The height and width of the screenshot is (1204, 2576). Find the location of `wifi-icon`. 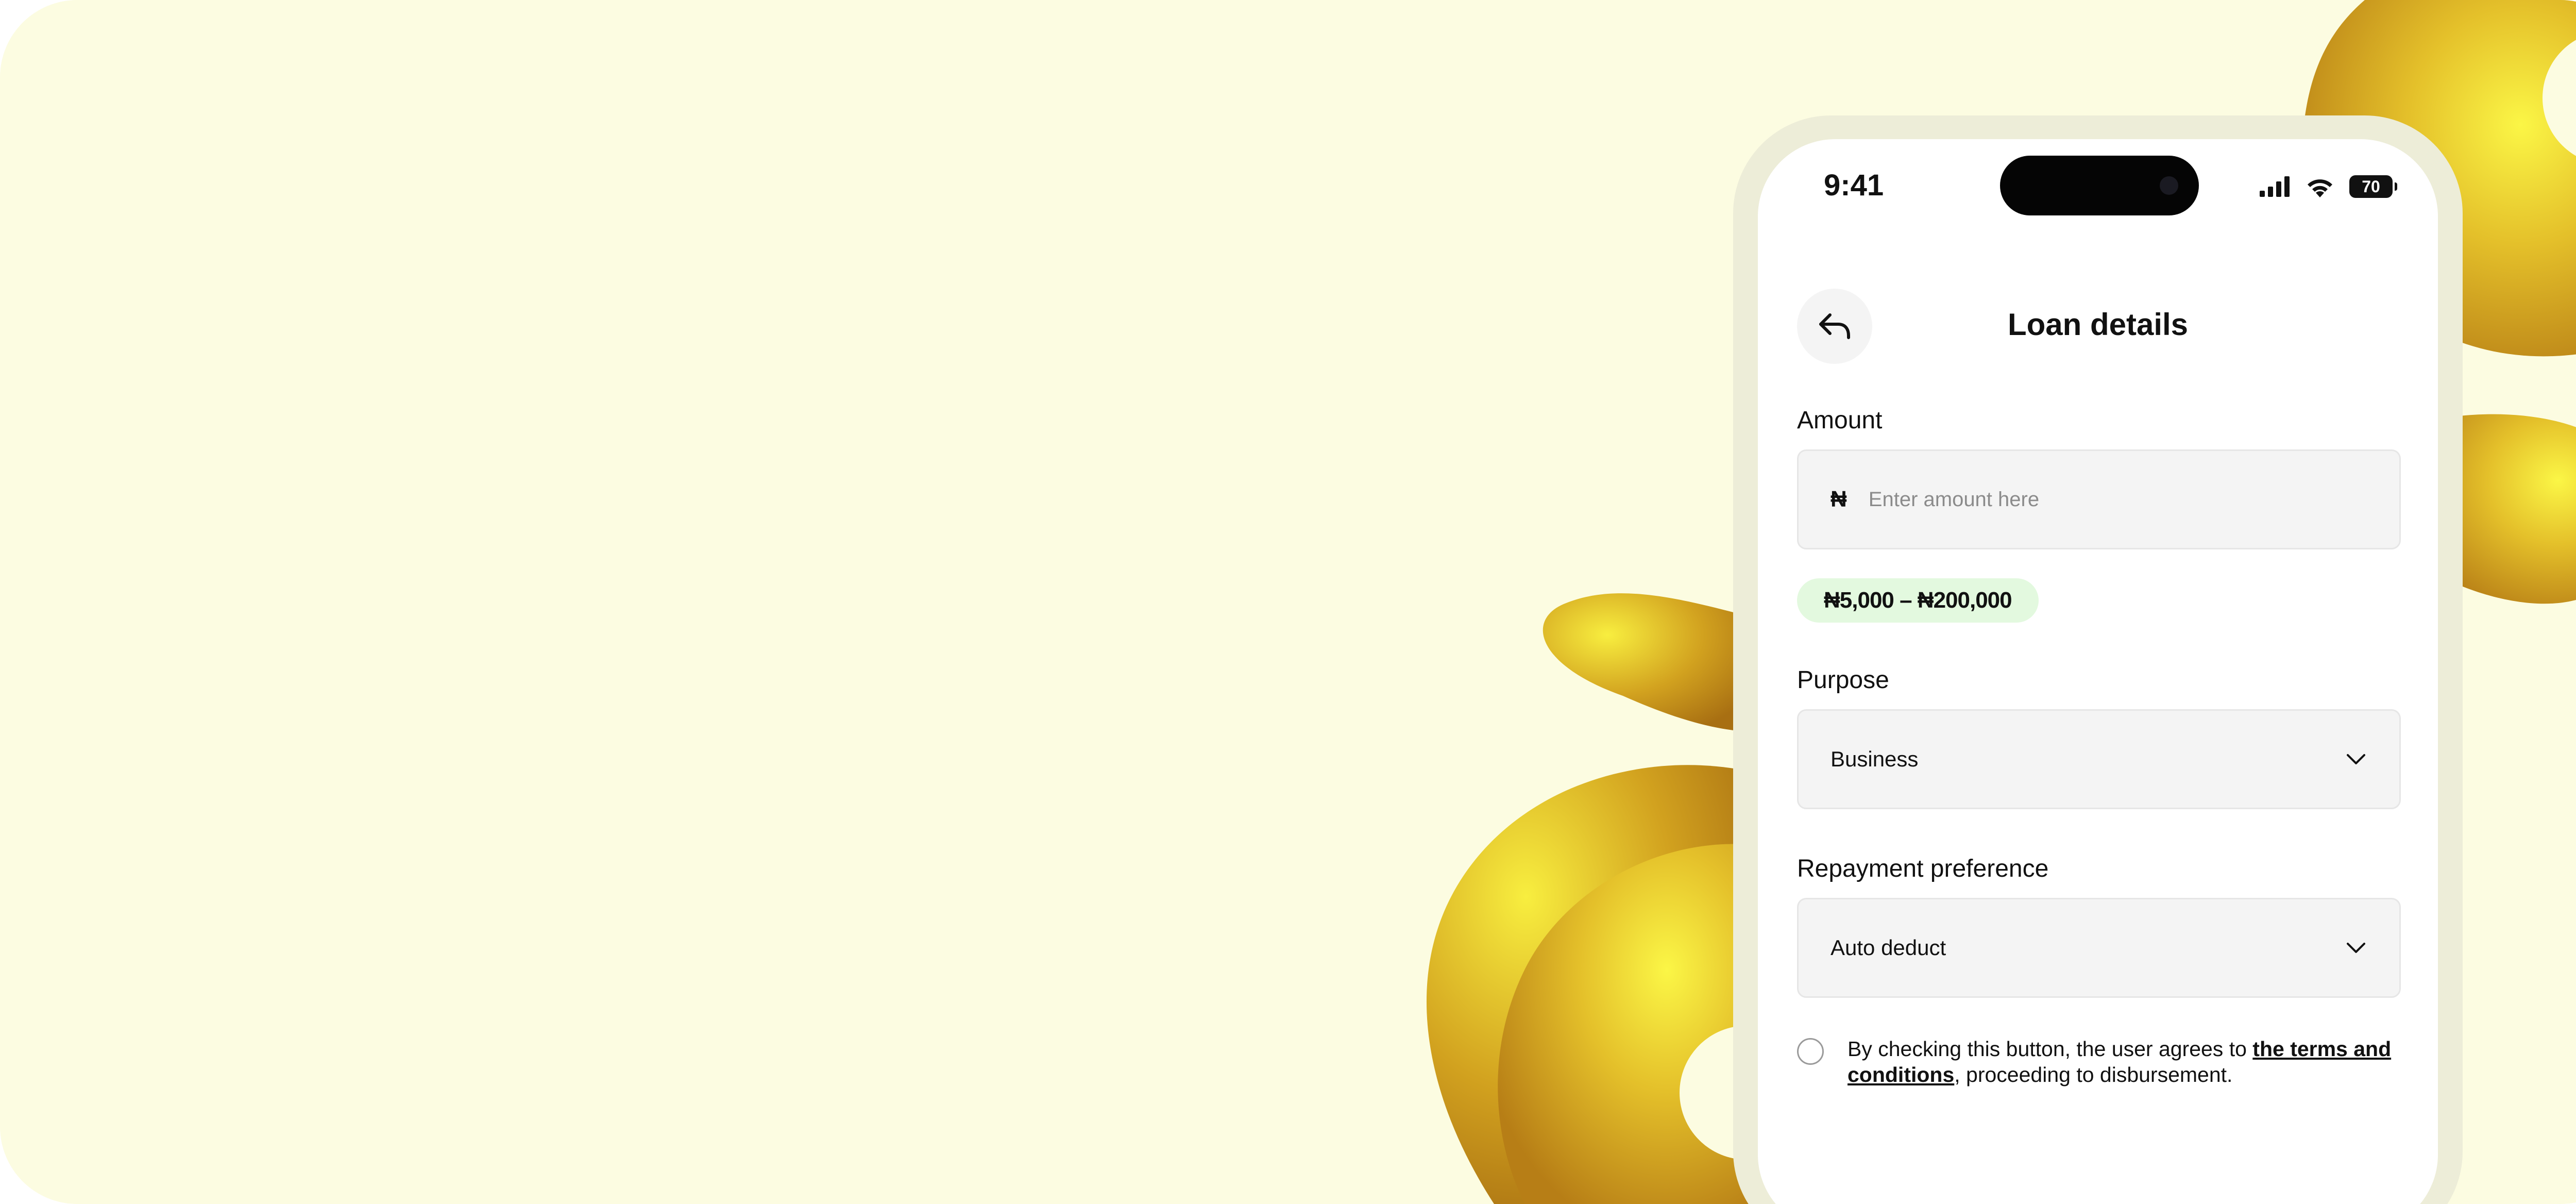

wifi-icon is located at coordinates (2320, 188).